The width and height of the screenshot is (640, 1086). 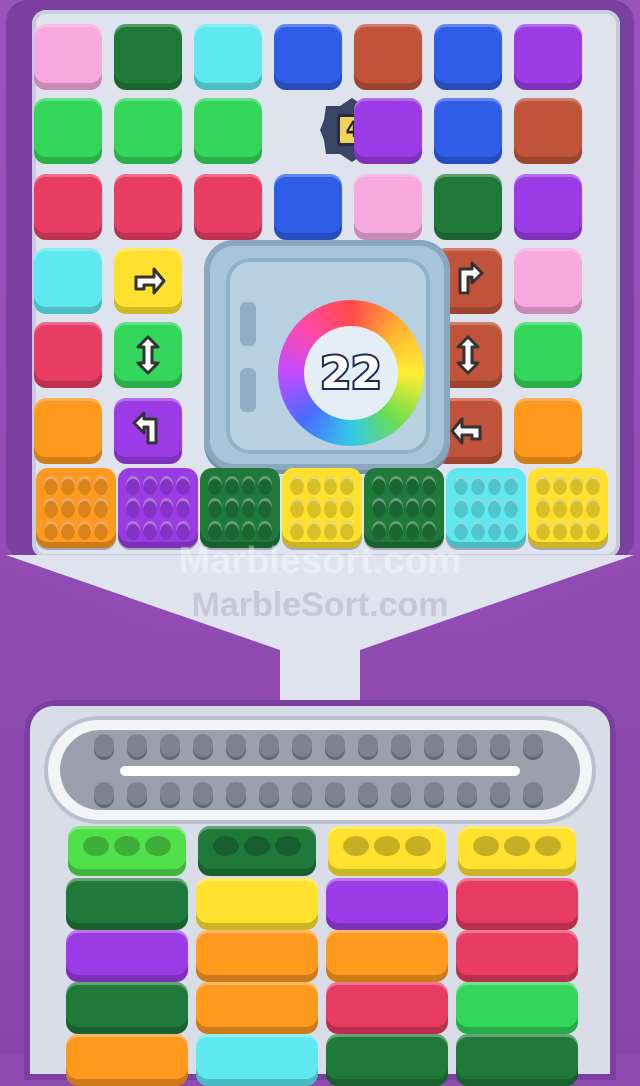 What do you see at coordinates (257, 1060) in the screenshot?
I see `marble-tray-cyan` at bounding box center [257, 1060].